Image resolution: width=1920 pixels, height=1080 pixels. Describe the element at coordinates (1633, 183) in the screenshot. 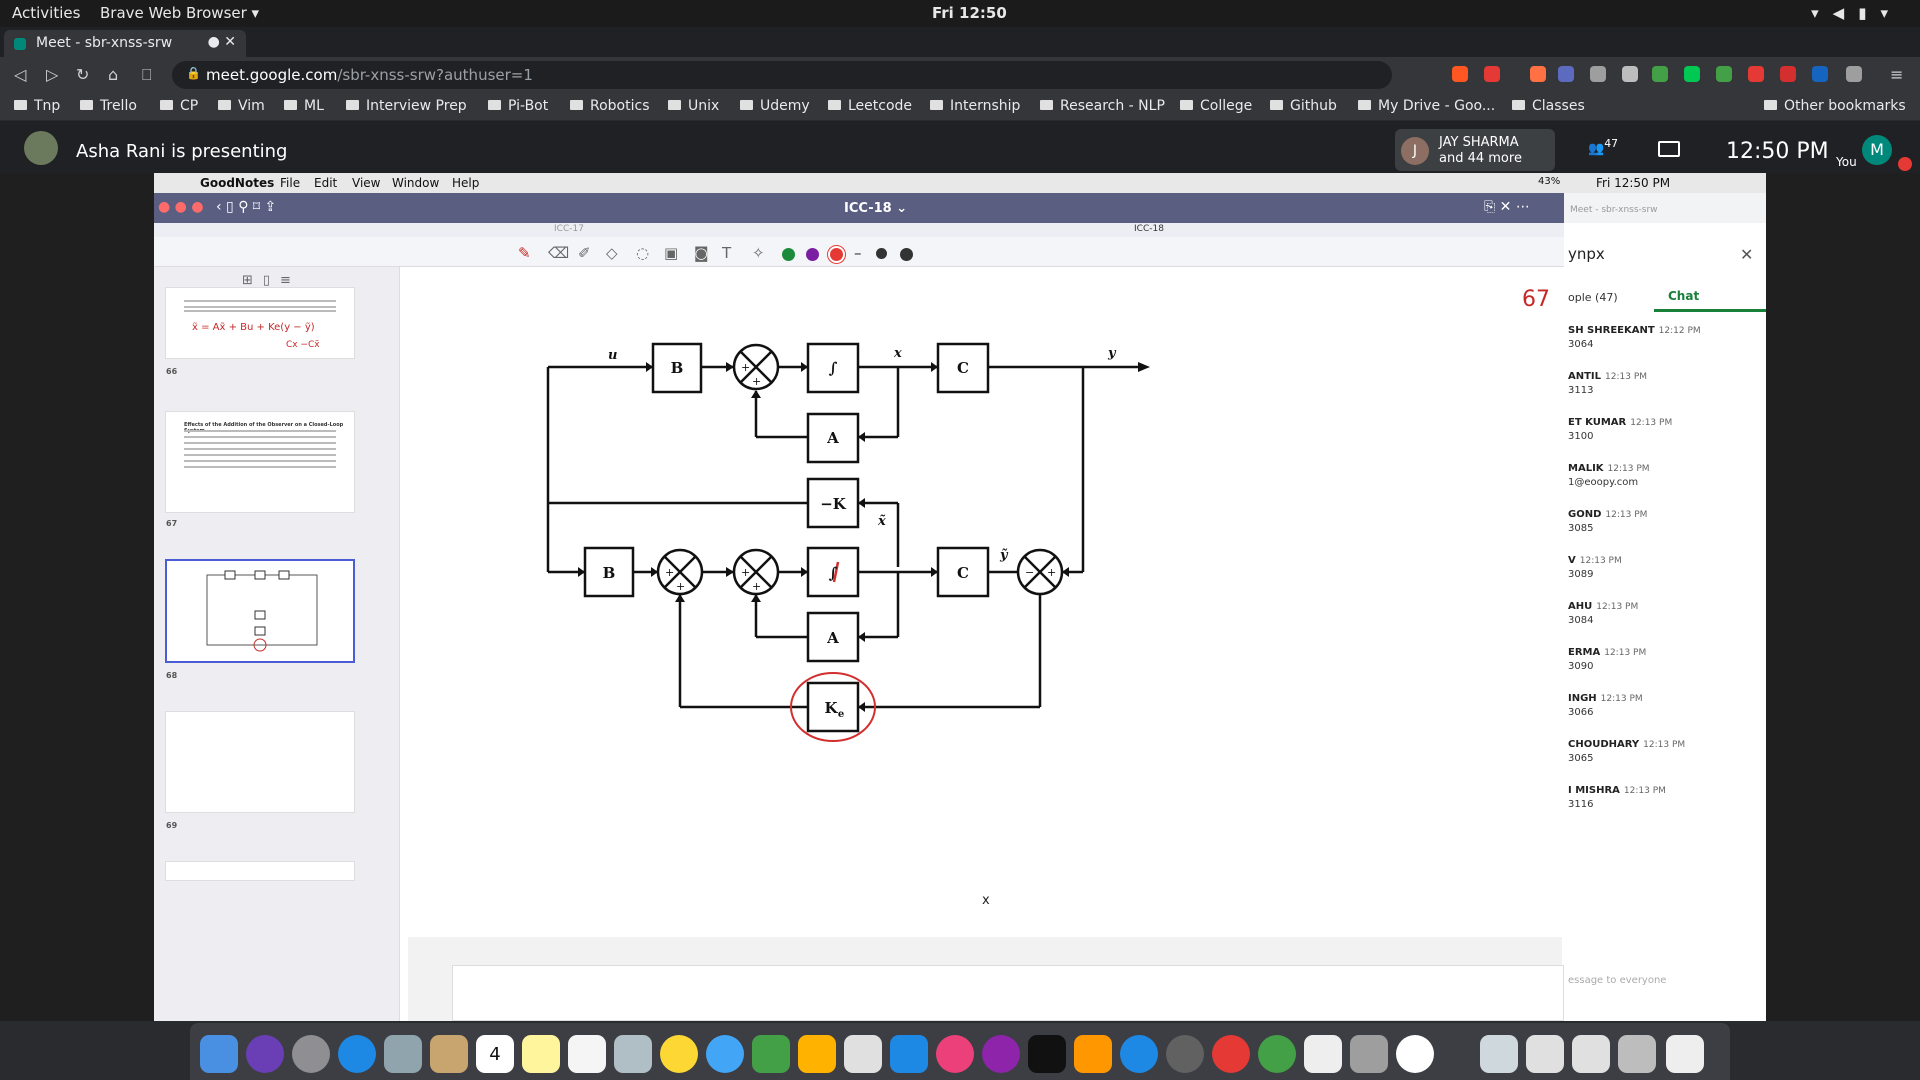

I see `mac-clock: Fri 12:50 PM` at that location.